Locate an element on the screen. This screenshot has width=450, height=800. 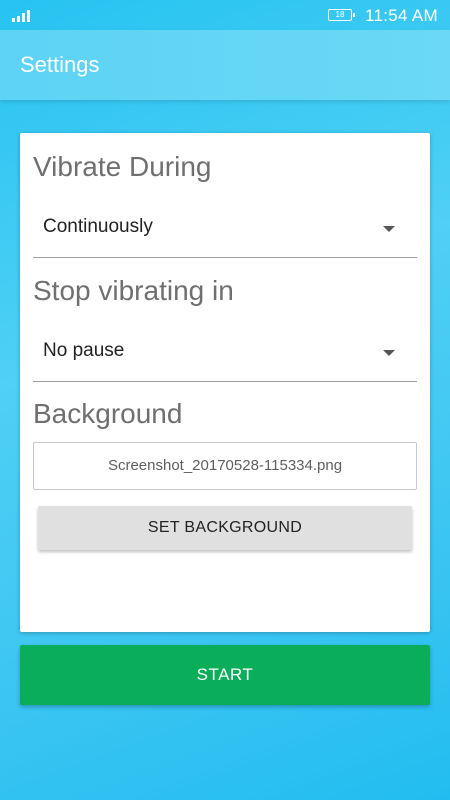
battery-level: 18 is located at coordinates (340, 14).